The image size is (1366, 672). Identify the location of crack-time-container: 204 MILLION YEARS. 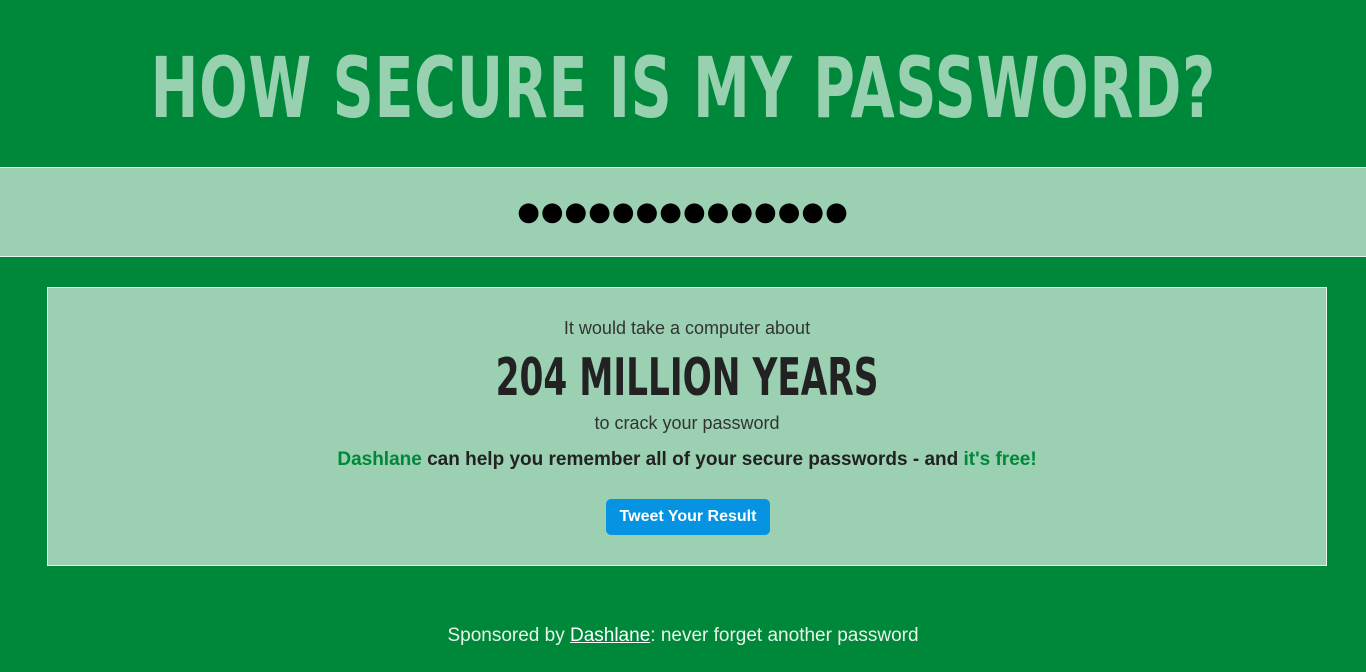
(687, 378).